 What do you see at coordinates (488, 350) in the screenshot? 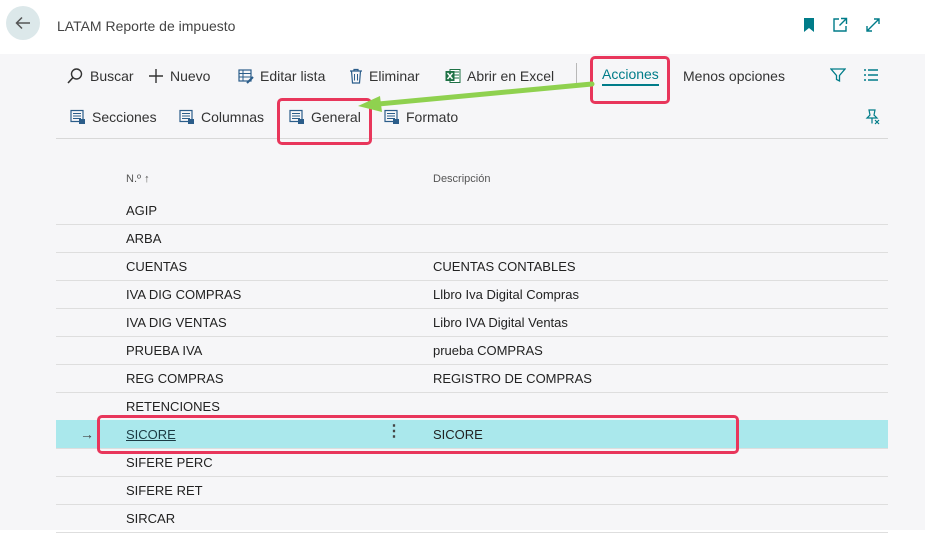
I see `row-descripcion: prueba COMPRAS` at bounding box center [488, 350].